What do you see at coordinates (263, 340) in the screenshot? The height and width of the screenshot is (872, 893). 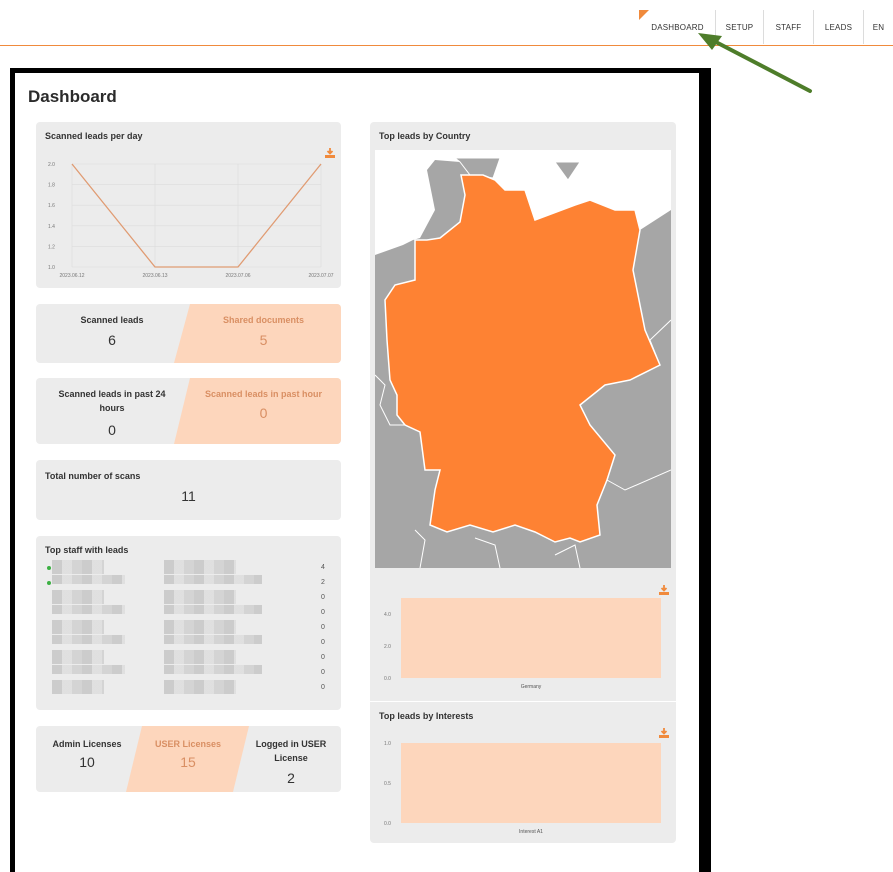 I see `shared-documents-value: 5` at bounding box center [263, 340].